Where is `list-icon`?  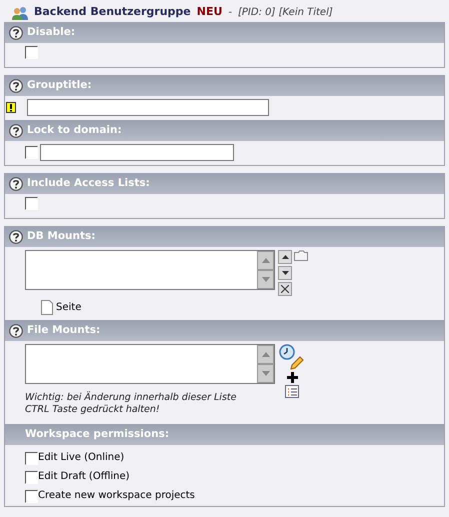 list-icon is located at coordinates (292, 391).